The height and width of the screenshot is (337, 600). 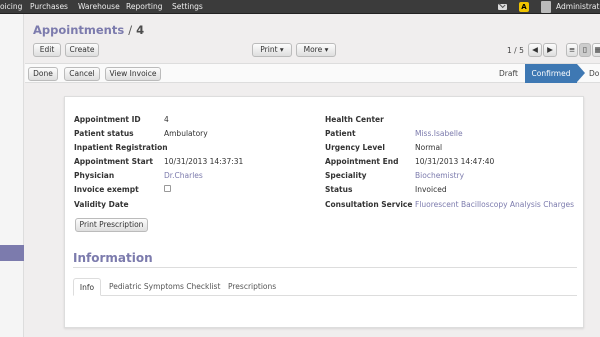 I want to click on label-health-center: Health Center, so click(x=354, y=119).